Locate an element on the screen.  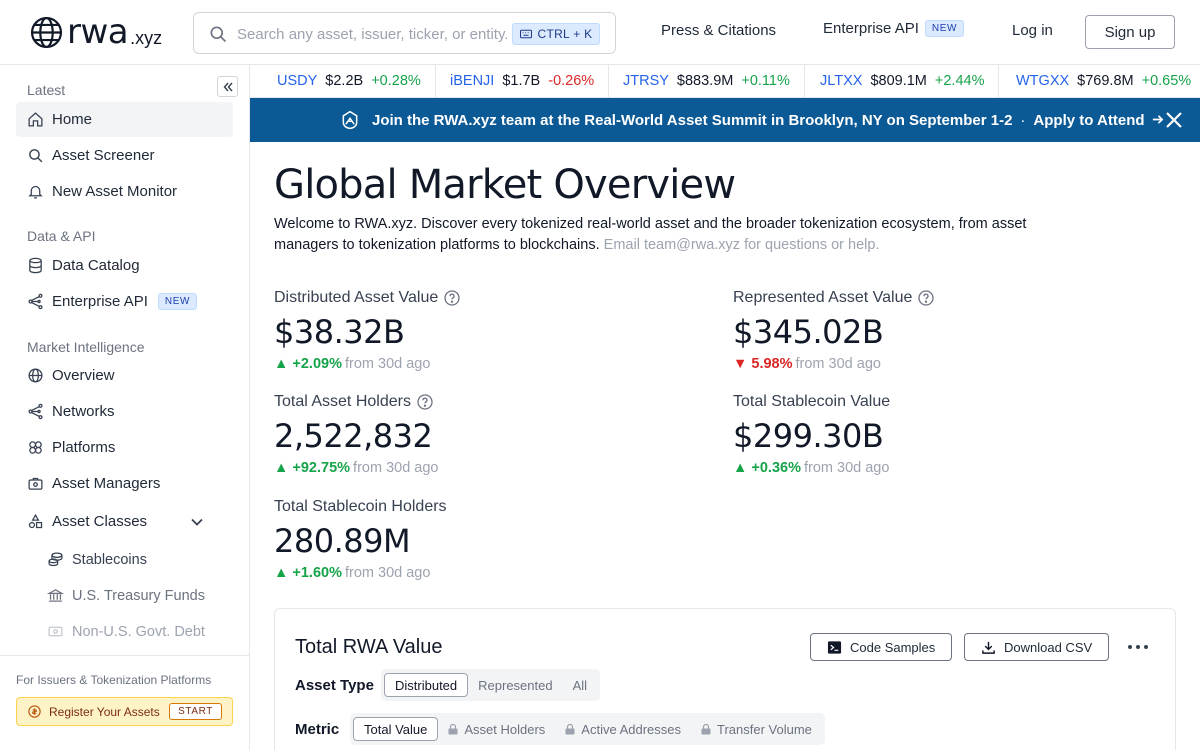
signup-button: Sign up is located at coordinates (1130, 32).